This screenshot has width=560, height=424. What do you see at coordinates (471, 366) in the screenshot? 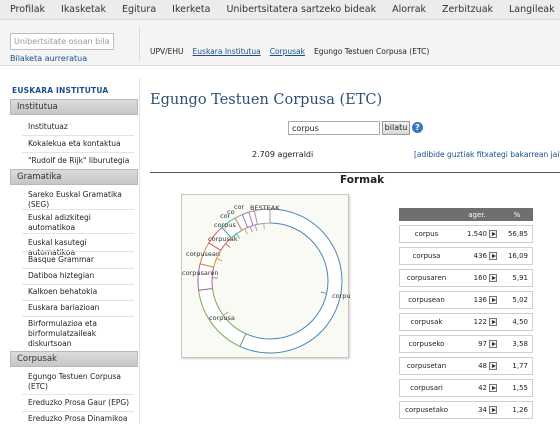
I see `count-cell: 48` at bounding box center [471, 366].